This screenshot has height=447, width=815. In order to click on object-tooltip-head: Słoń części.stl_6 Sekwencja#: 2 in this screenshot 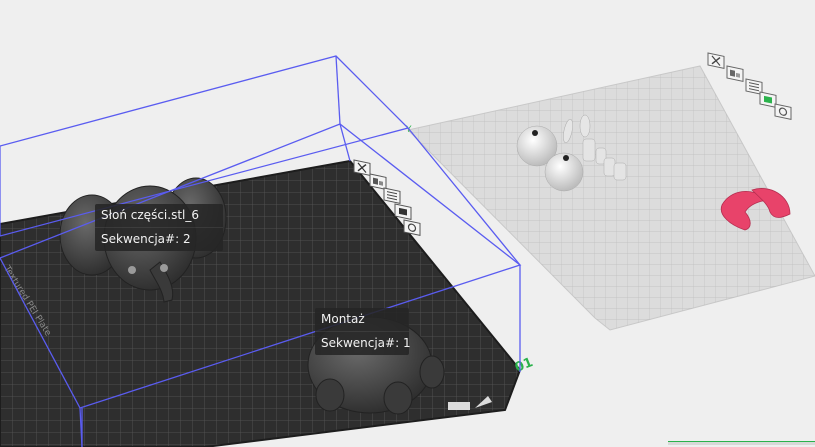, I will do `click(159, 227)`.